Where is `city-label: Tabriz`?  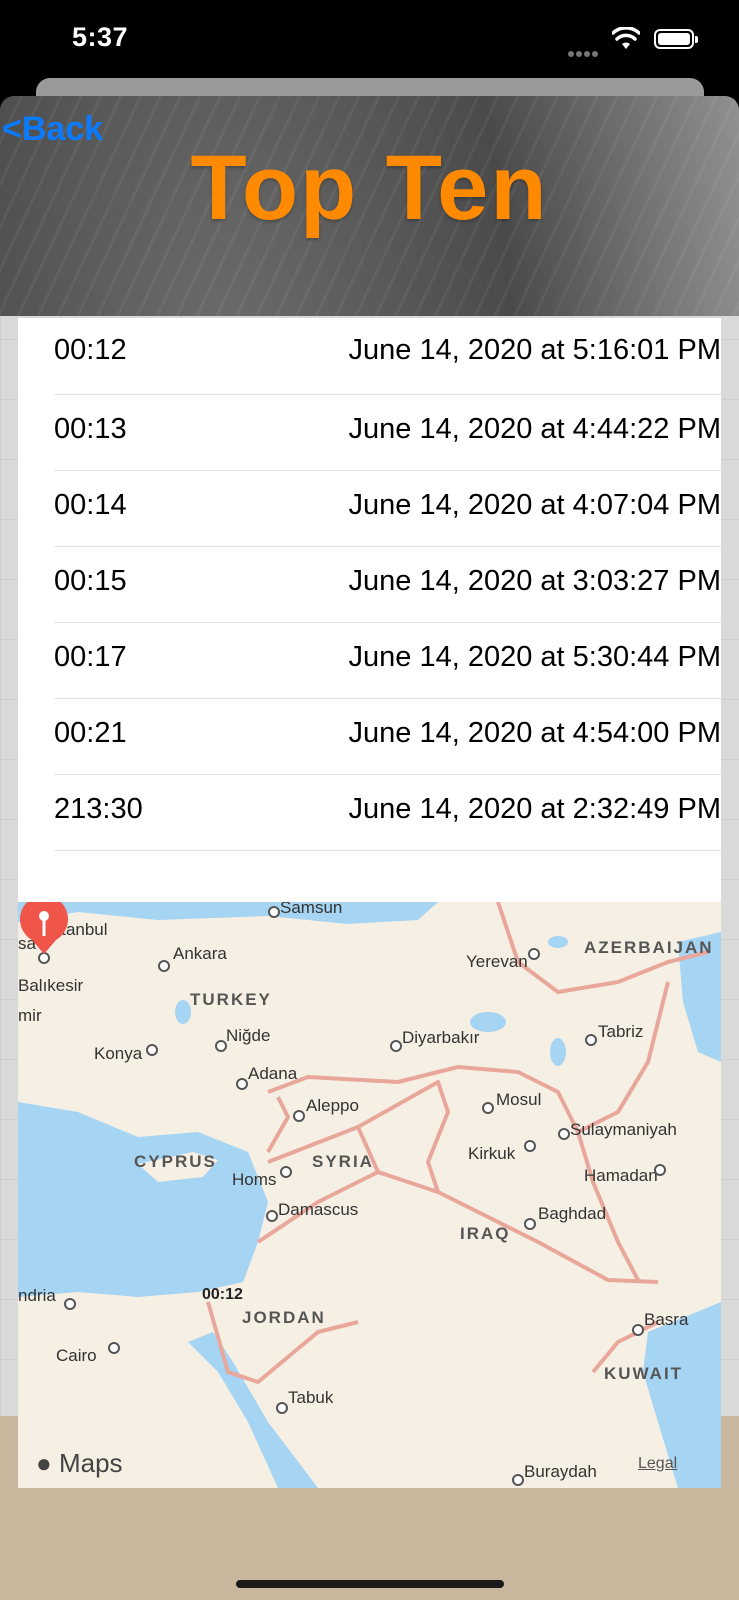
city-label: Tabriz is located at coordinates (621, 1031).